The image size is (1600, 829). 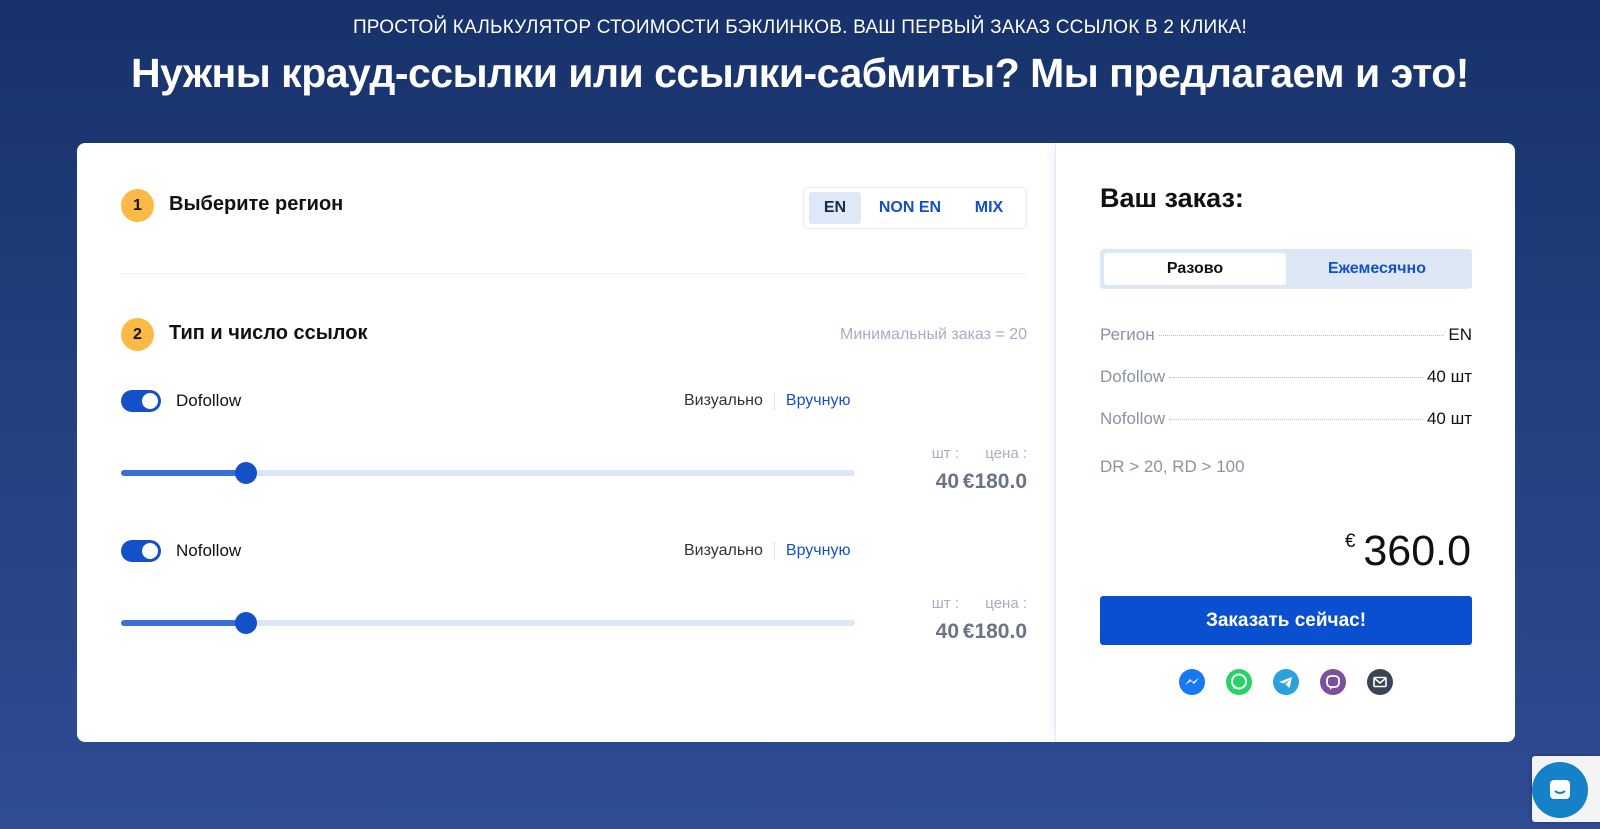 What do you see at coordinates (989, 208) in the screenshot?
I see `region-mix-button: MIX` at bounding box center [989, 208].